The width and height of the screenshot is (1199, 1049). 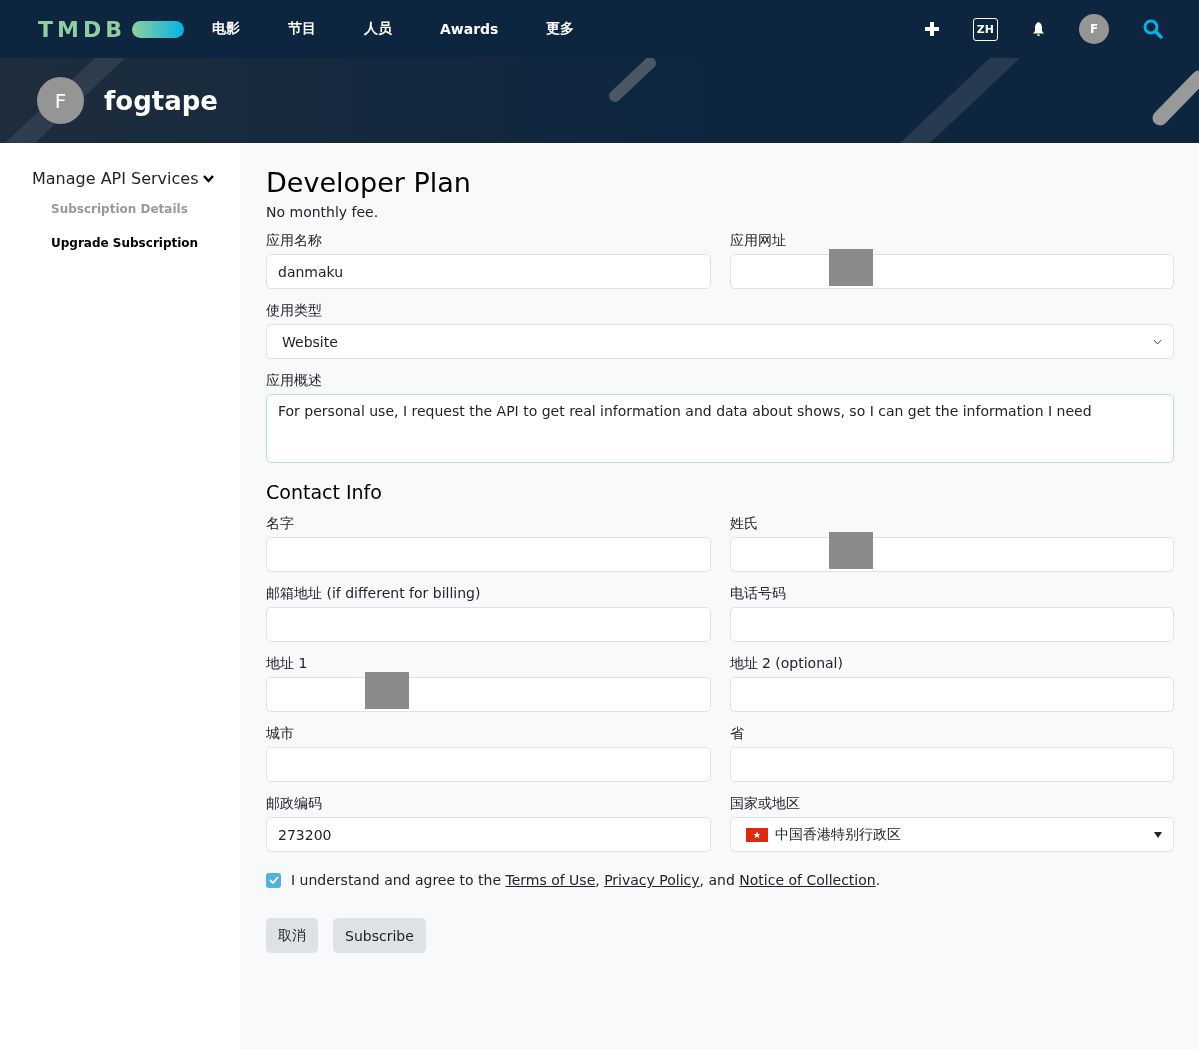 I want to click on flag-icon, so click(x=756, y=834).